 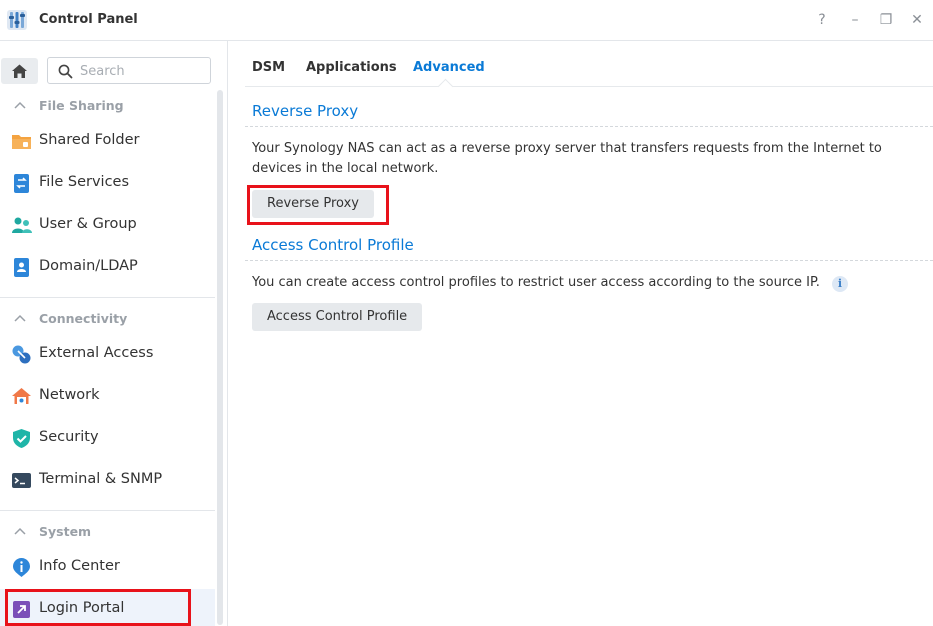 I want to click on tab-applications: Applications, so click(x=351, y=67).